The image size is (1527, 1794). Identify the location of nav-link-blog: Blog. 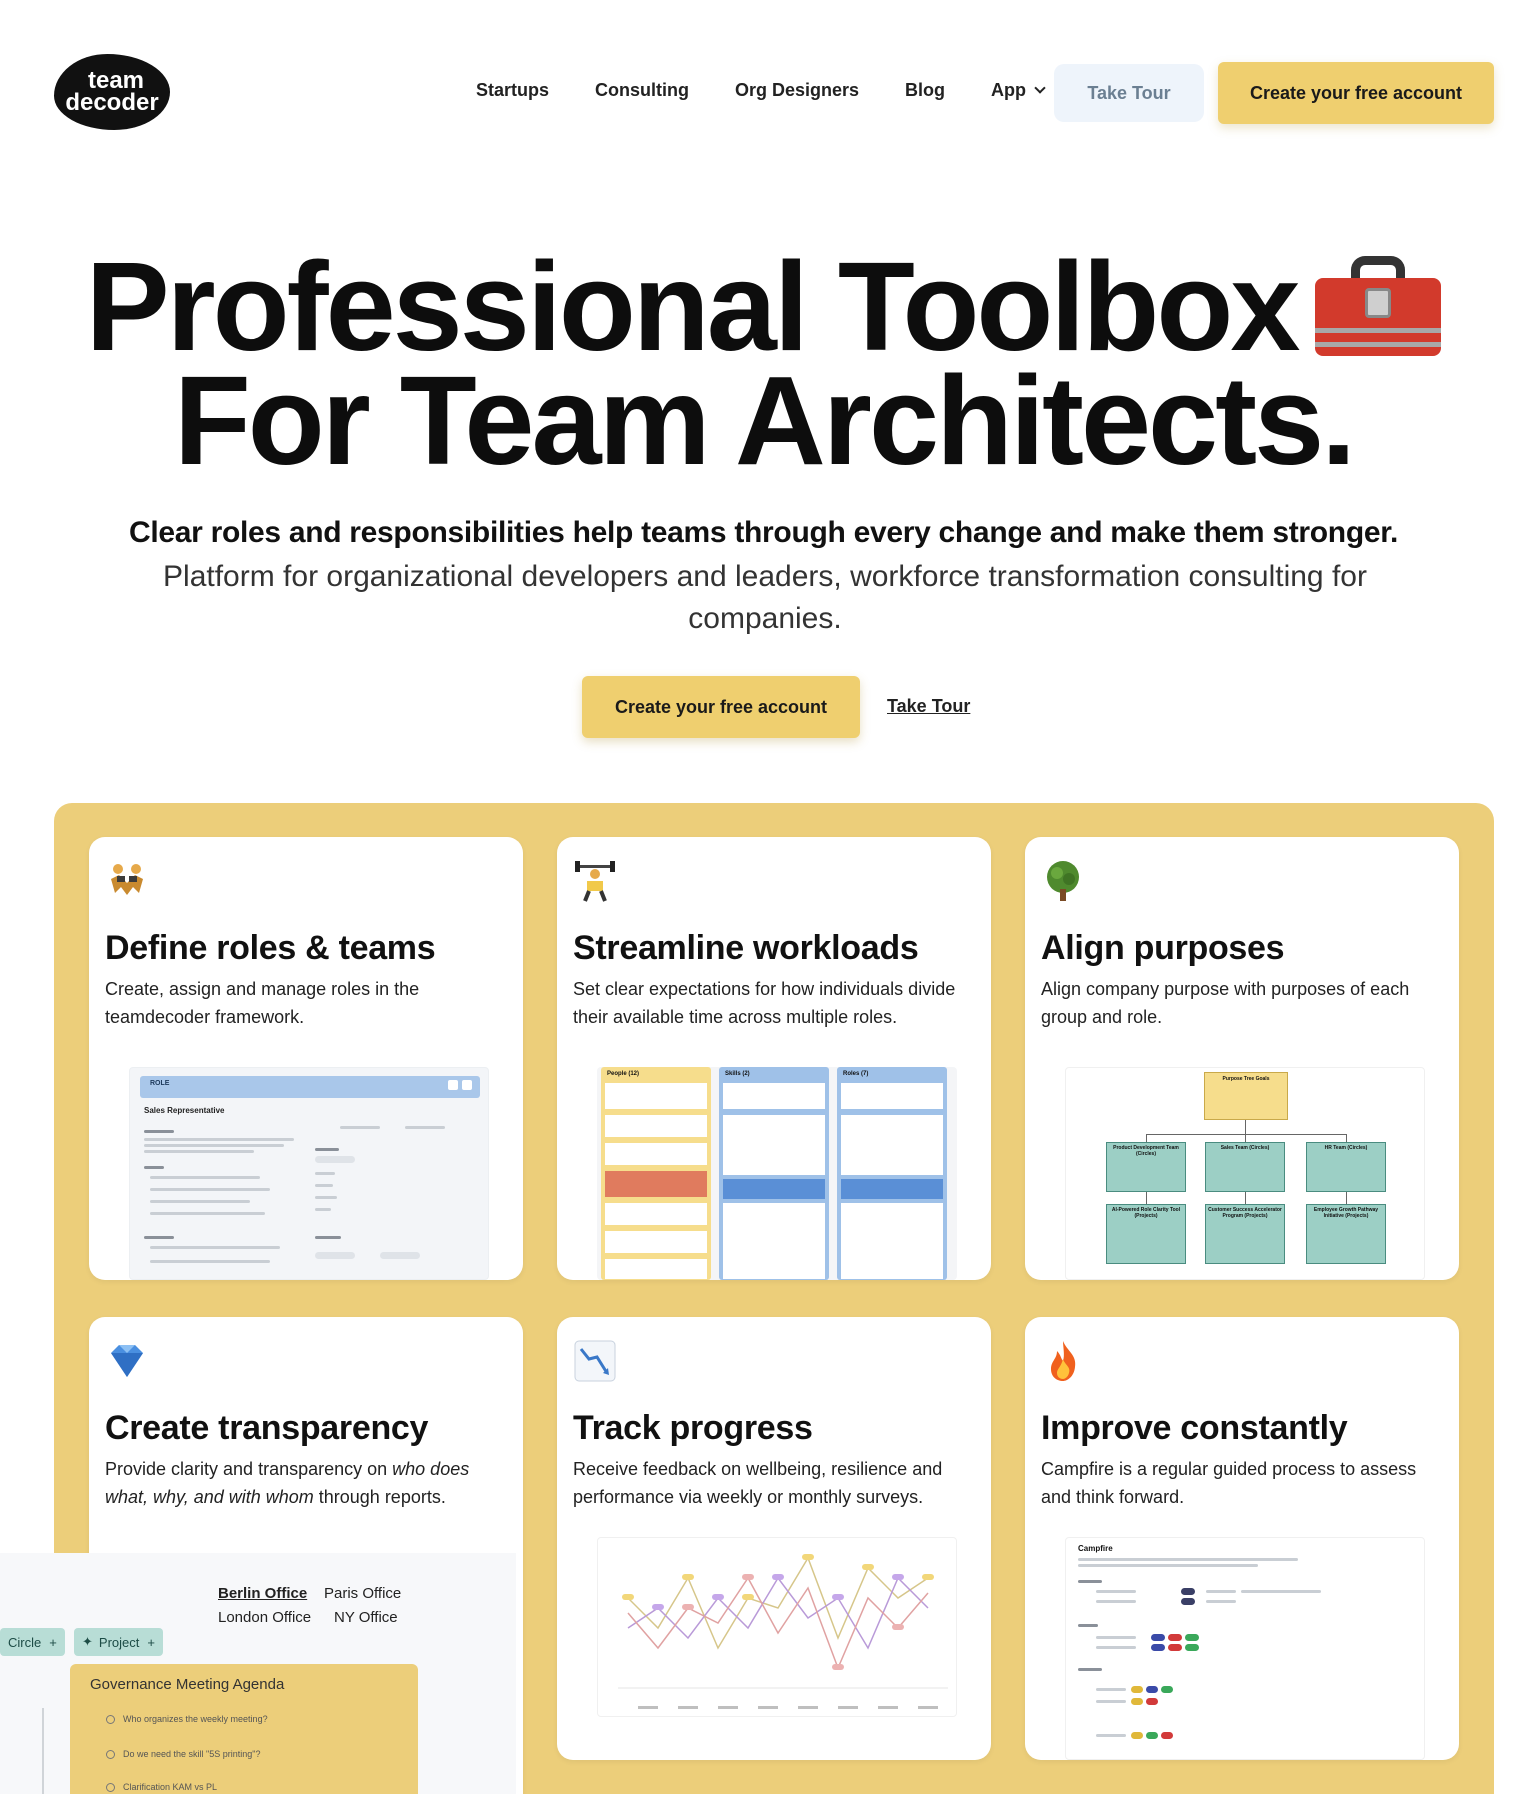
(925, 90).